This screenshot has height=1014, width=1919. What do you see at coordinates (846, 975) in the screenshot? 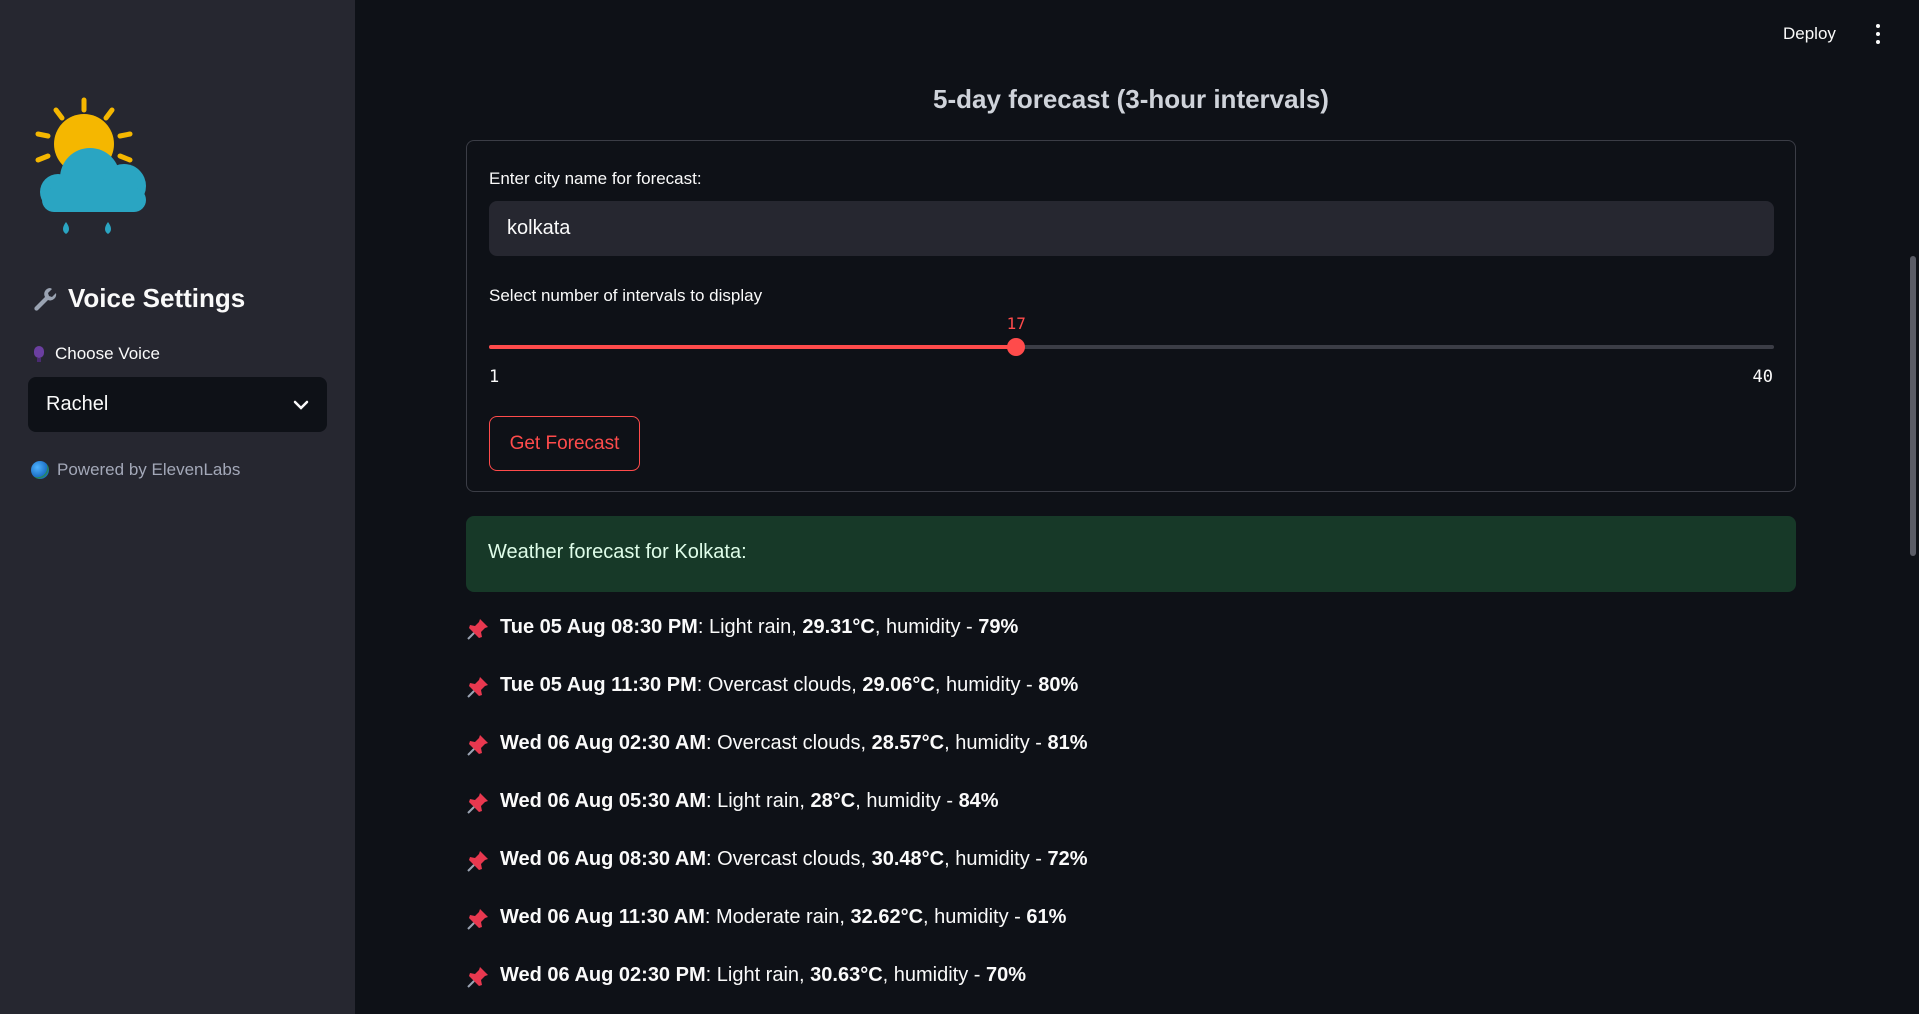
I see `forecast-temp: 30.63°C` at bounding box center [846, 975].